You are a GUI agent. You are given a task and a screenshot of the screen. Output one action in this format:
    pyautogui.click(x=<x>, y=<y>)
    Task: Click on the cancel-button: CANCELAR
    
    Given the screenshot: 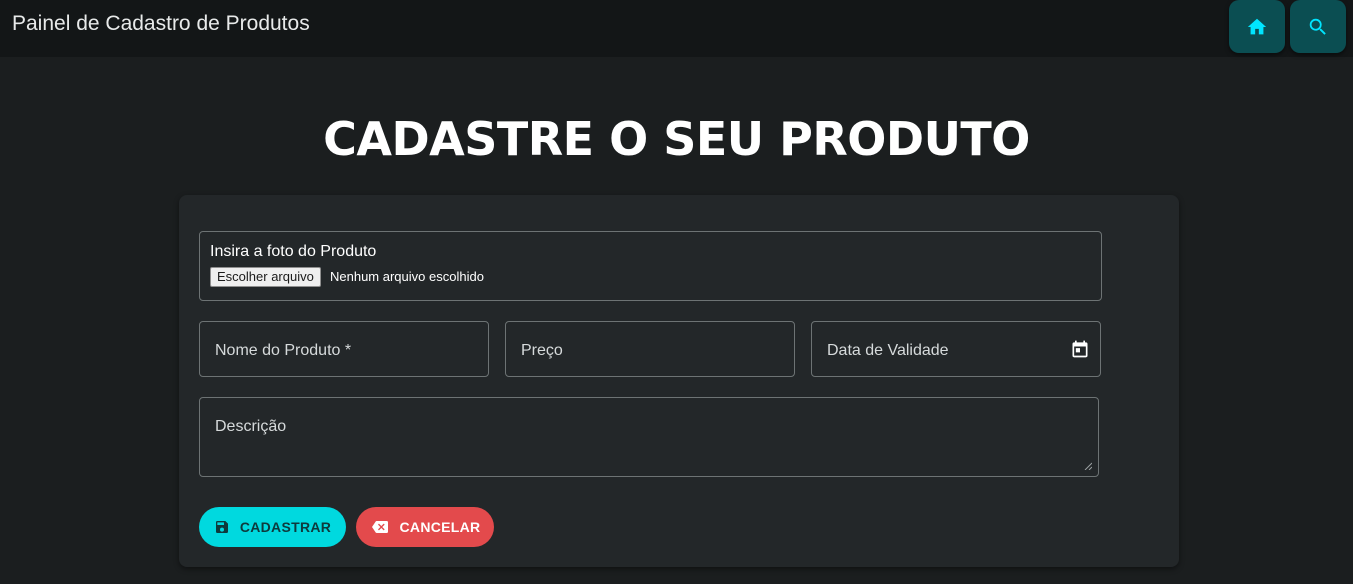 What is the action you would take?
    pyautogui.click(x=425, y=527)
    